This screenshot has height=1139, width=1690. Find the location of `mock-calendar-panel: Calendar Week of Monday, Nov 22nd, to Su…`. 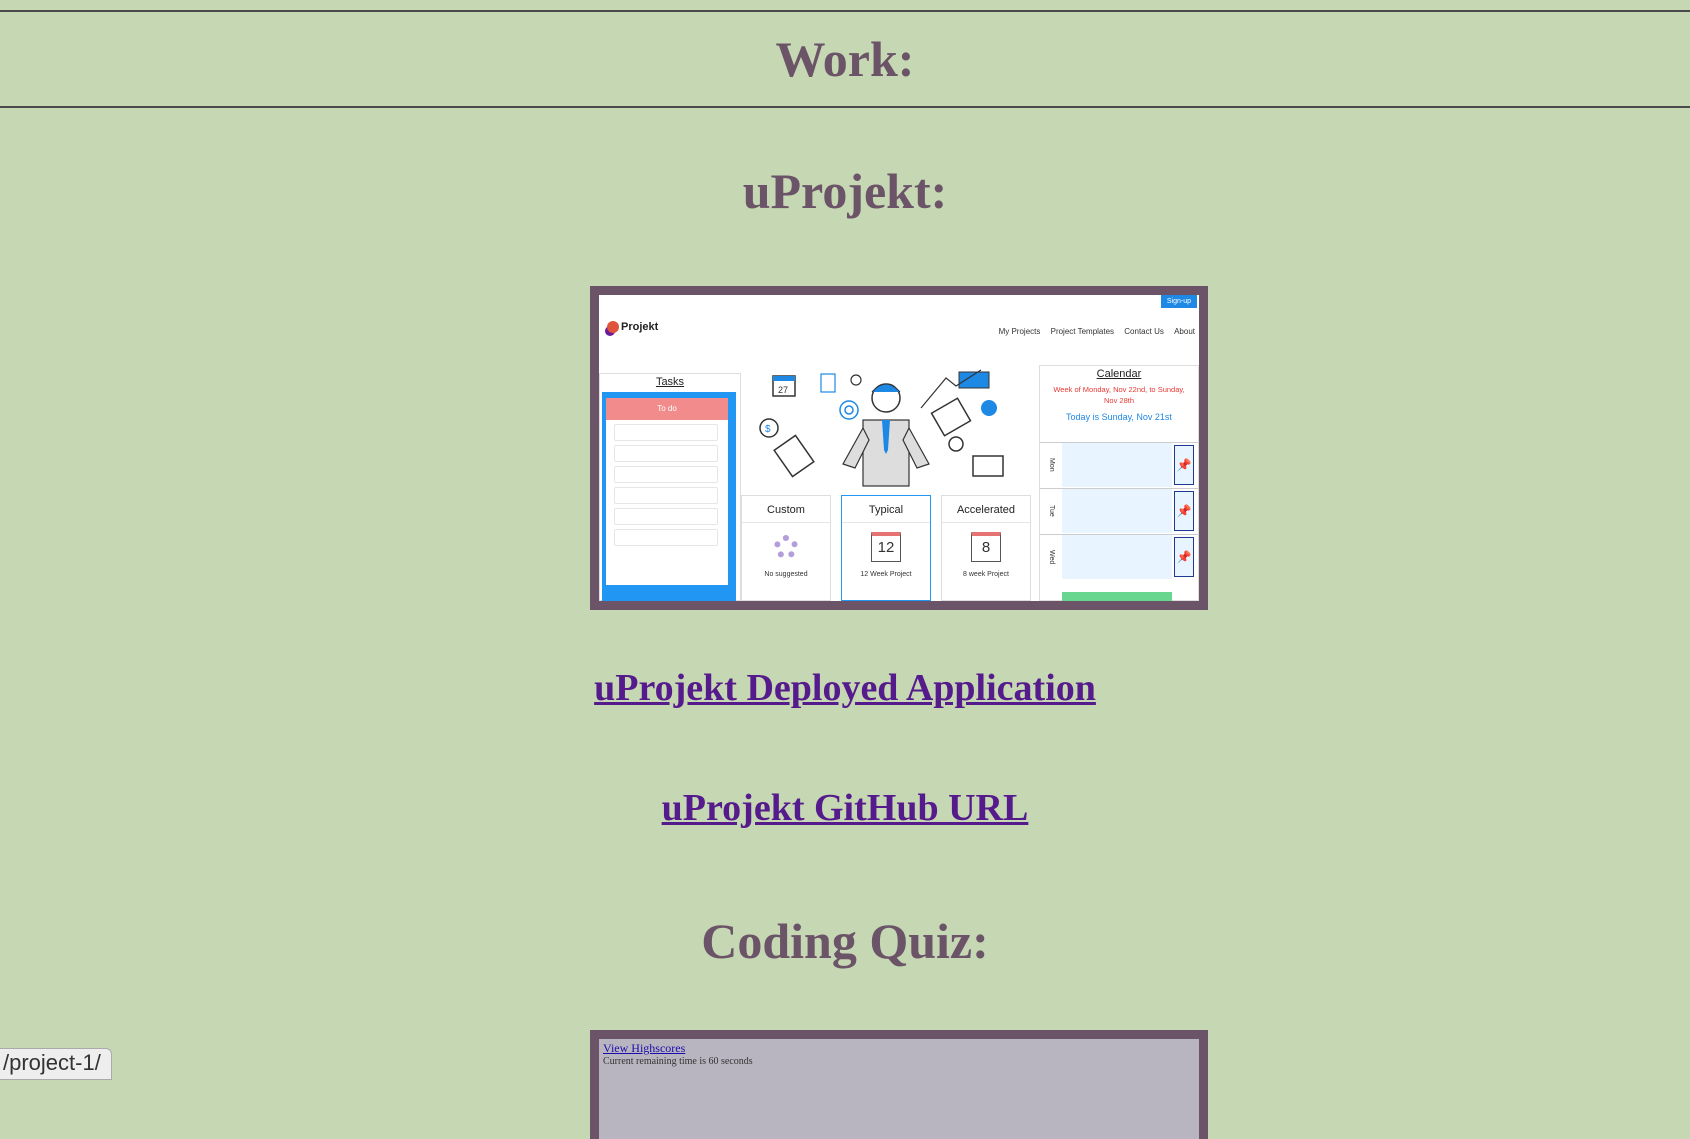

mock-calendar-panel: Calendar Week of Monday, Nov 22nd, to Su… is located at coordinates (1119, 483).